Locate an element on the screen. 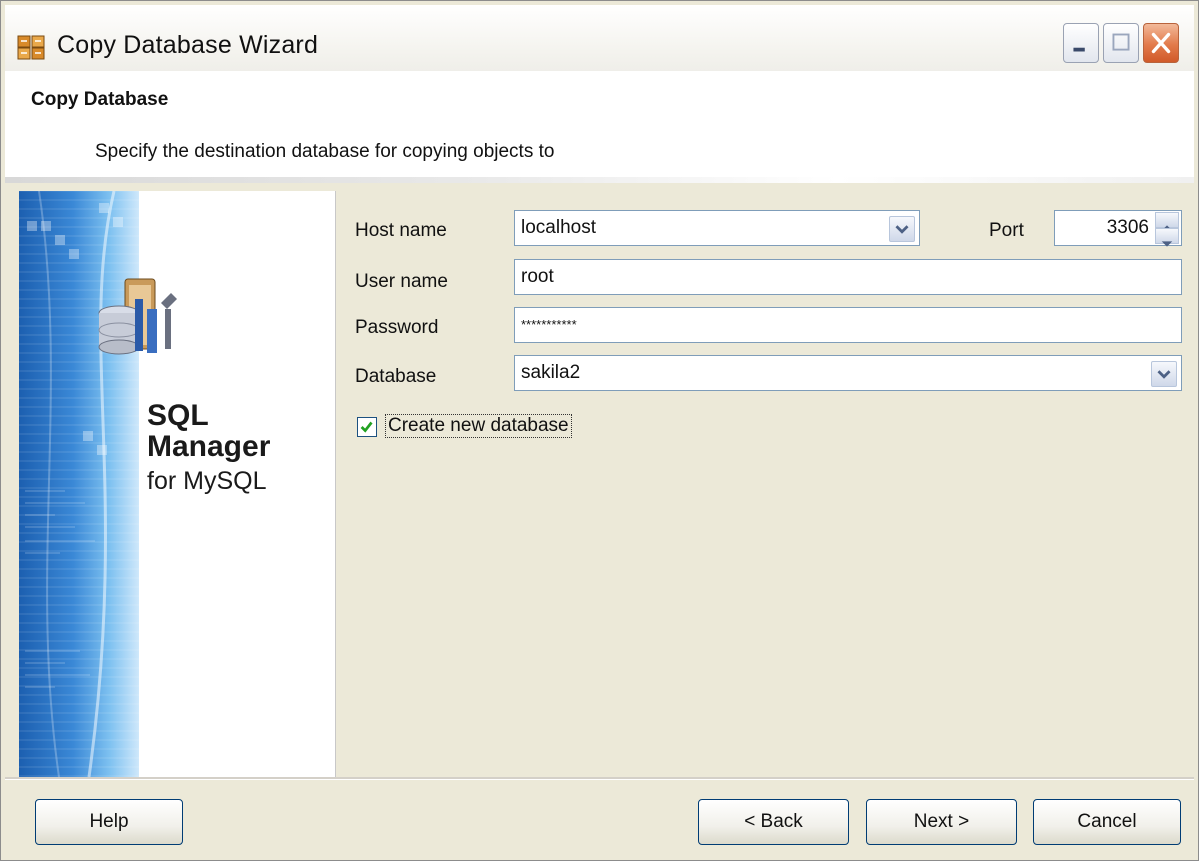 The width and height of the screenshot is (1199, 861). next-button: Next > is located at coordinates (941, 822).